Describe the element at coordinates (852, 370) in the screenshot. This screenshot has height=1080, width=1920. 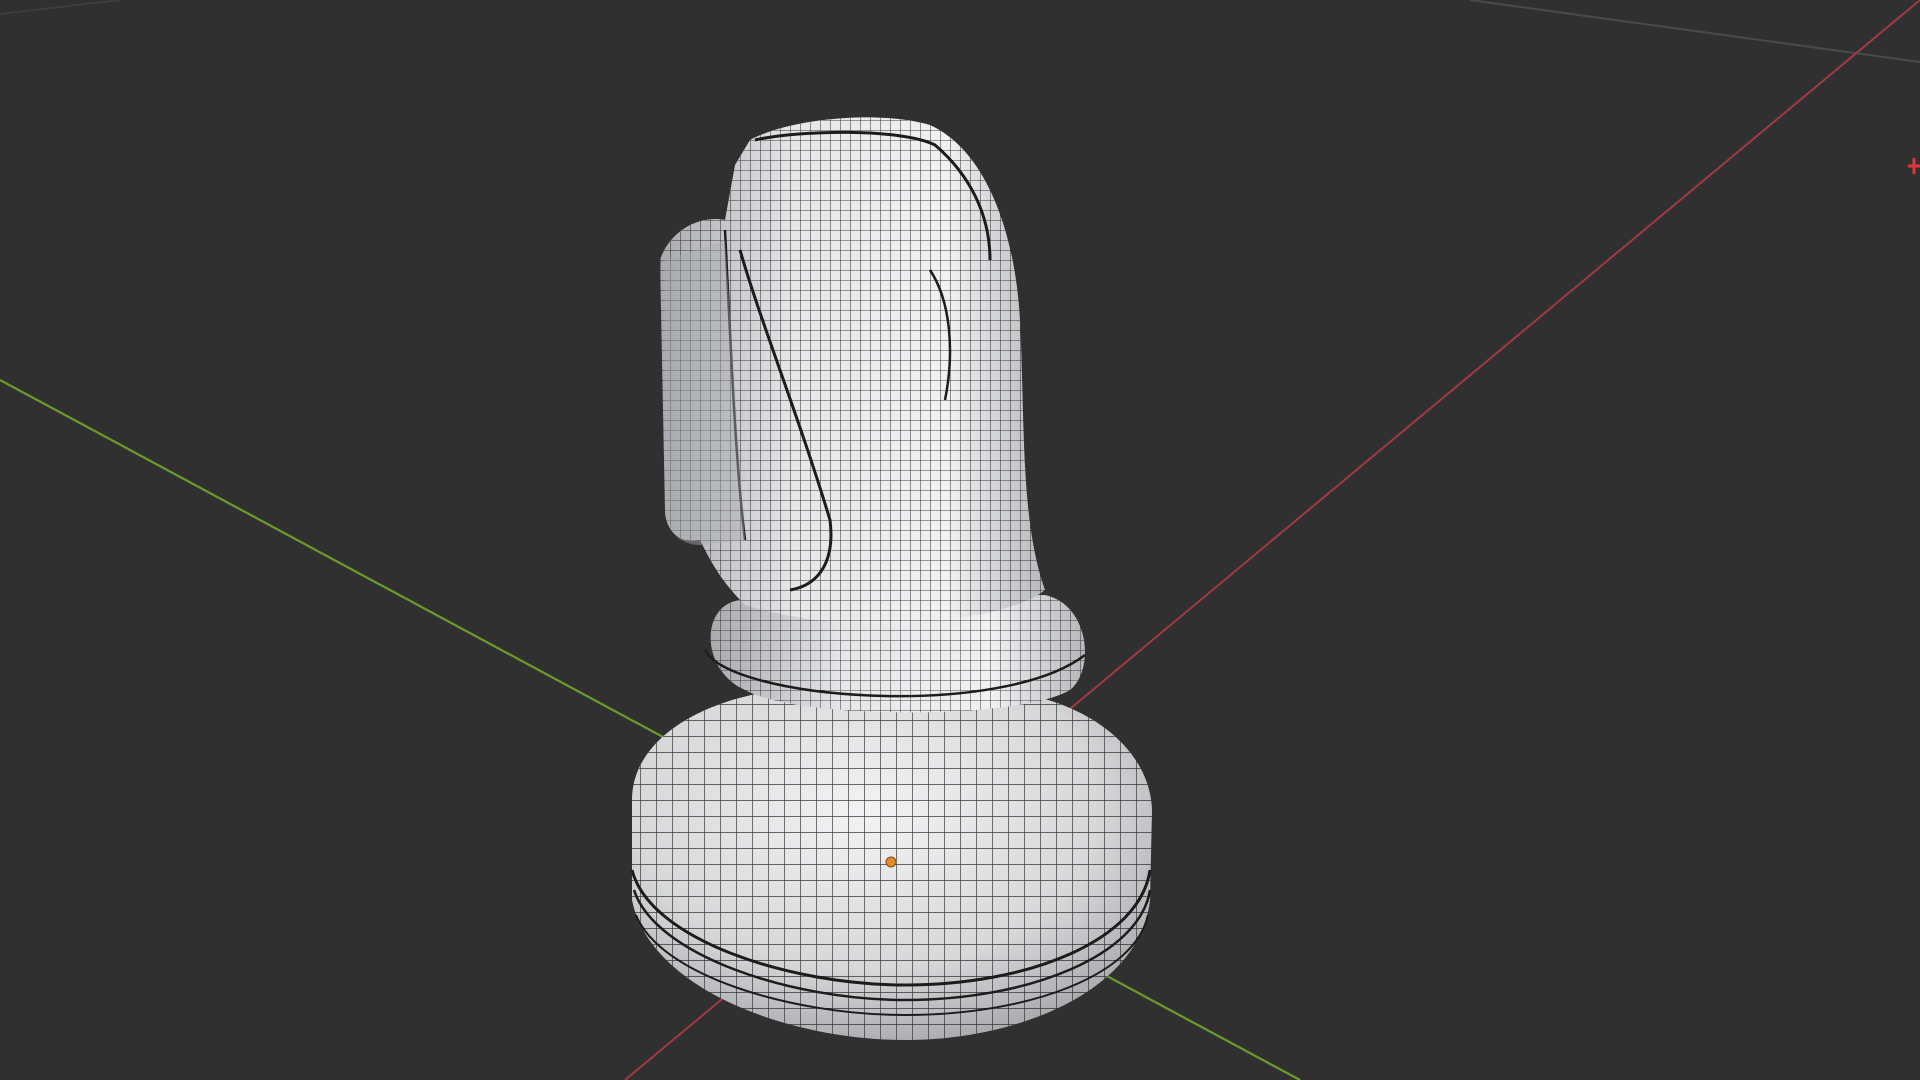
I see `mesh-head` at that location.